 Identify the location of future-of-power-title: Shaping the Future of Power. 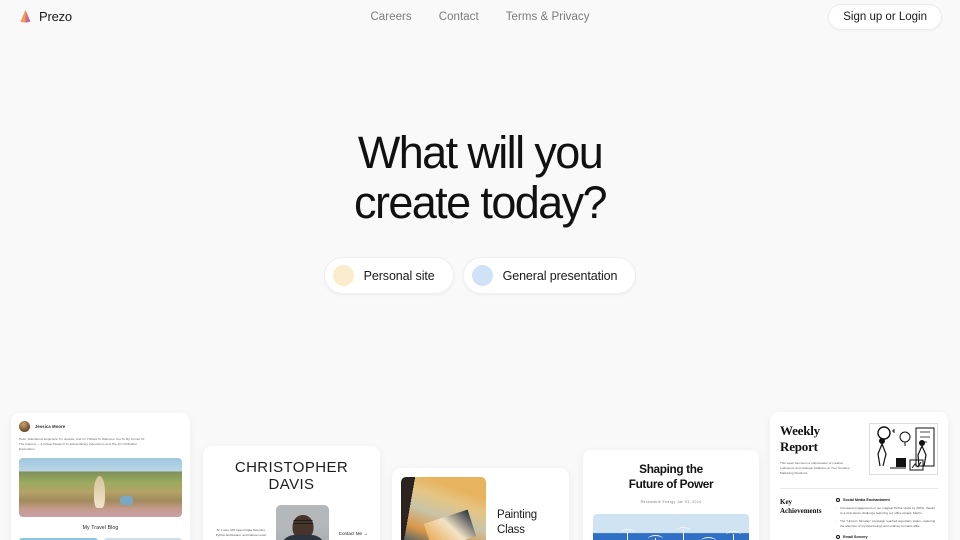
(671, 477).